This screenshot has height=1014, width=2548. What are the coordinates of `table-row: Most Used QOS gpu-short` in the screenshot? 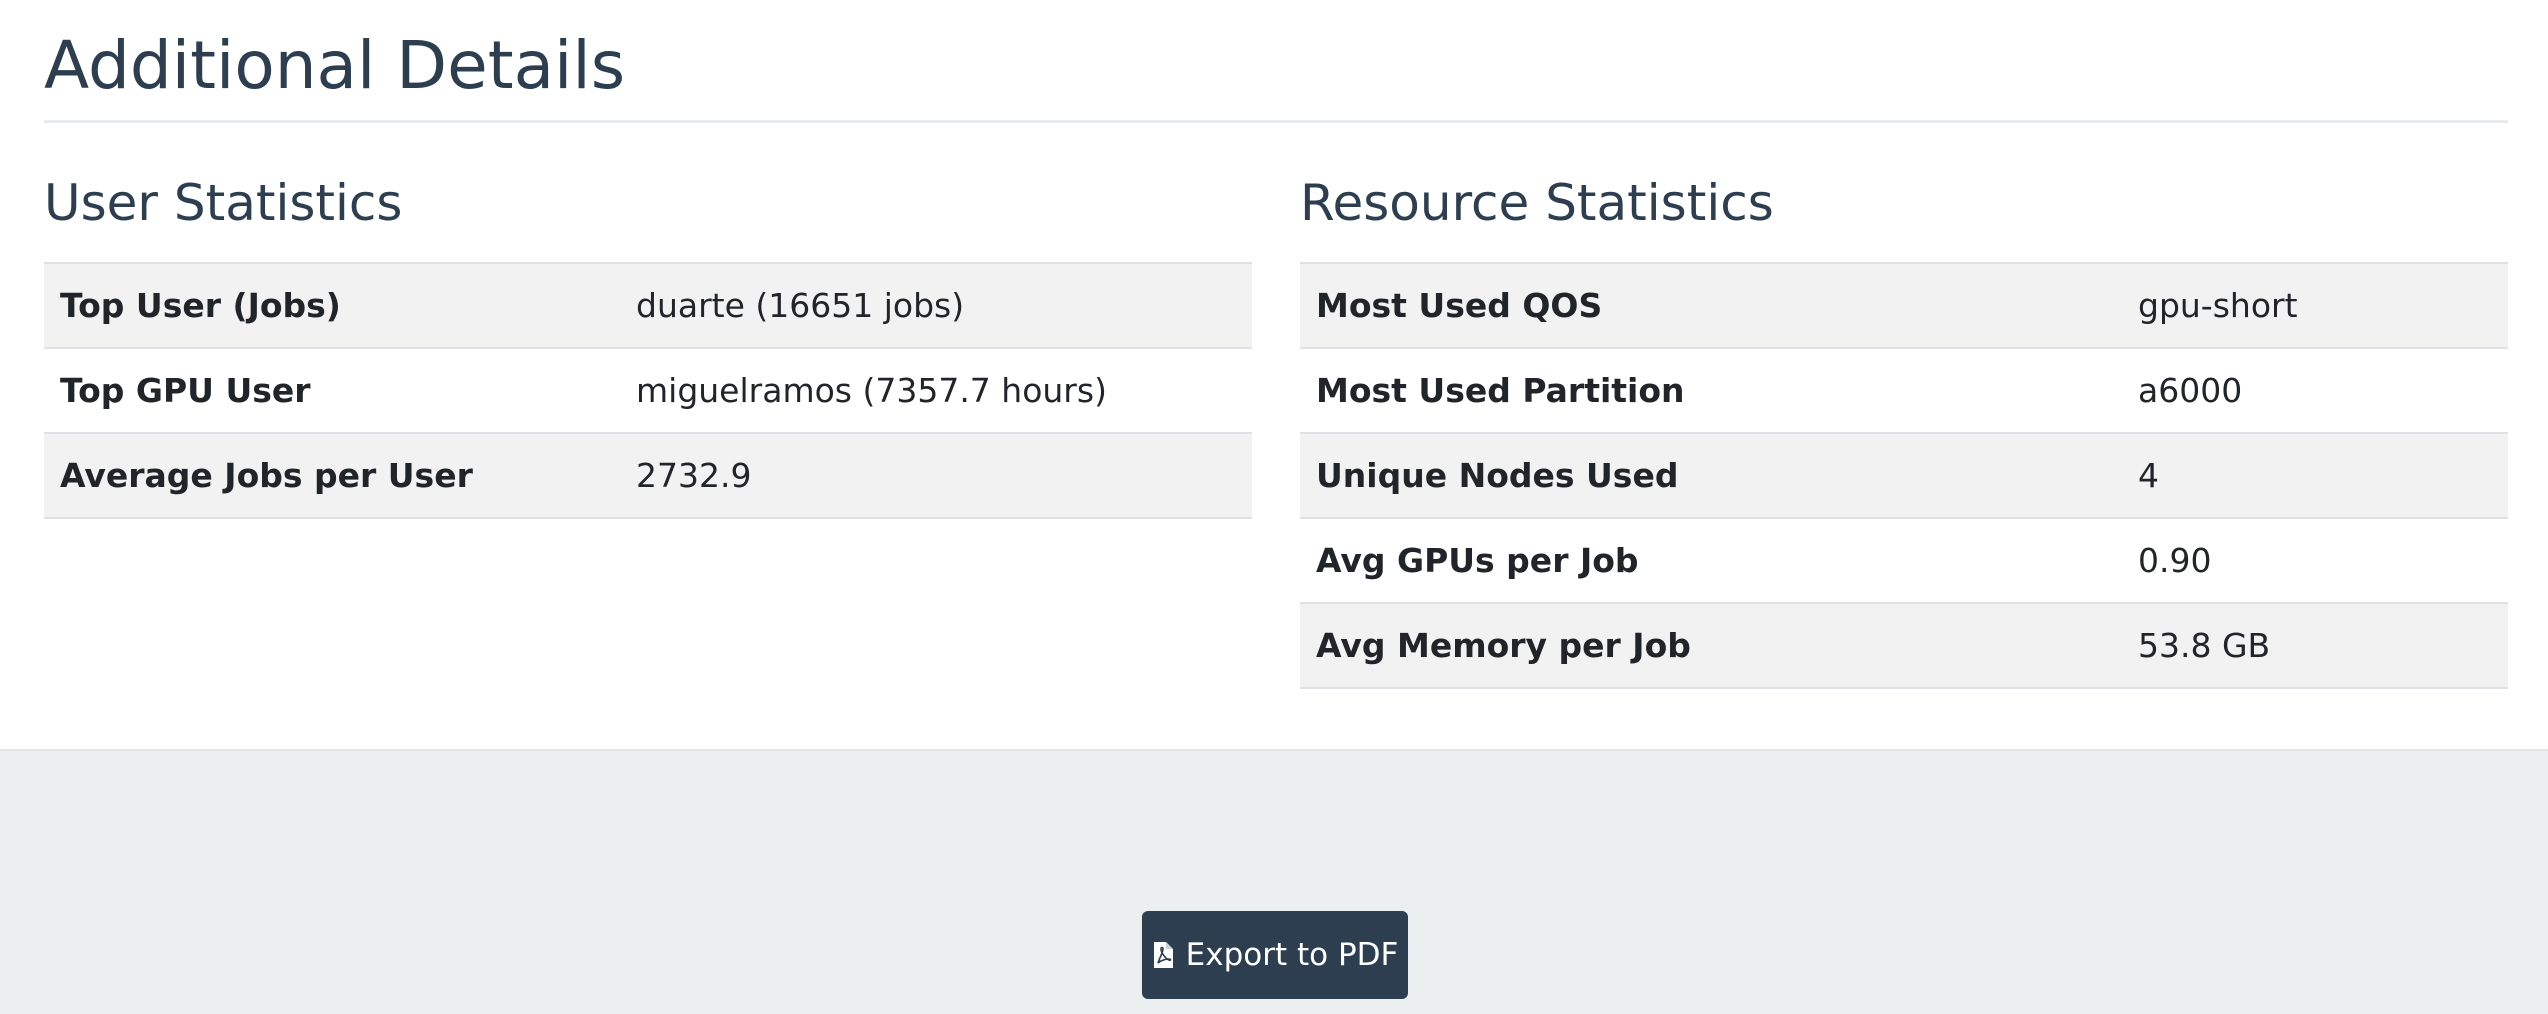 It's located at (1904, 305).